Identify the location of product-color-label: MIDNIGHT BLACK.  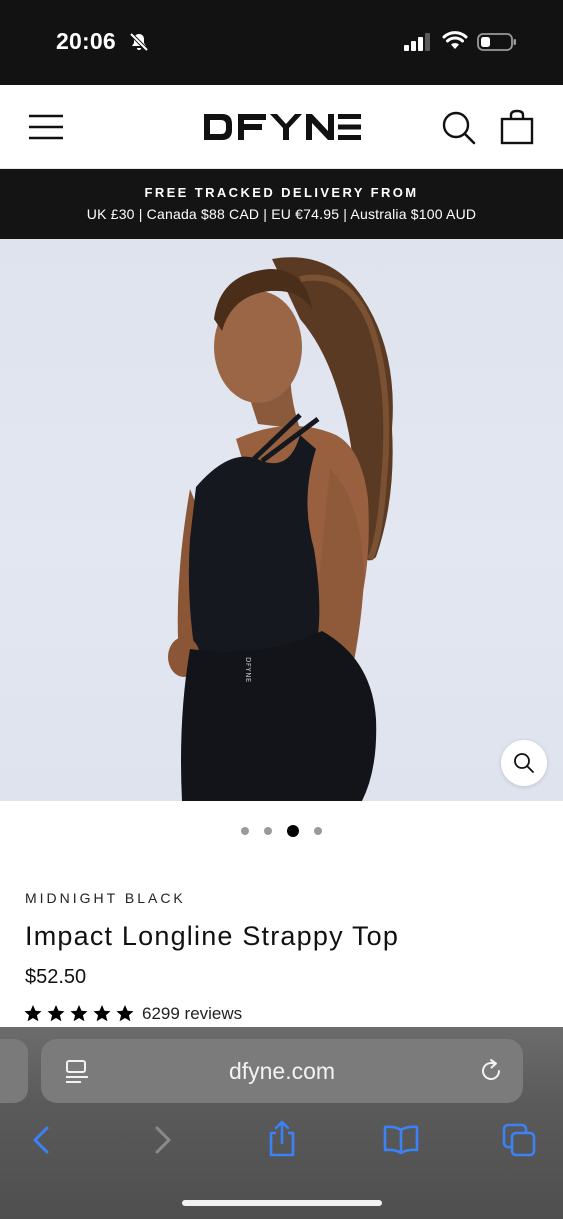
(105, 898).